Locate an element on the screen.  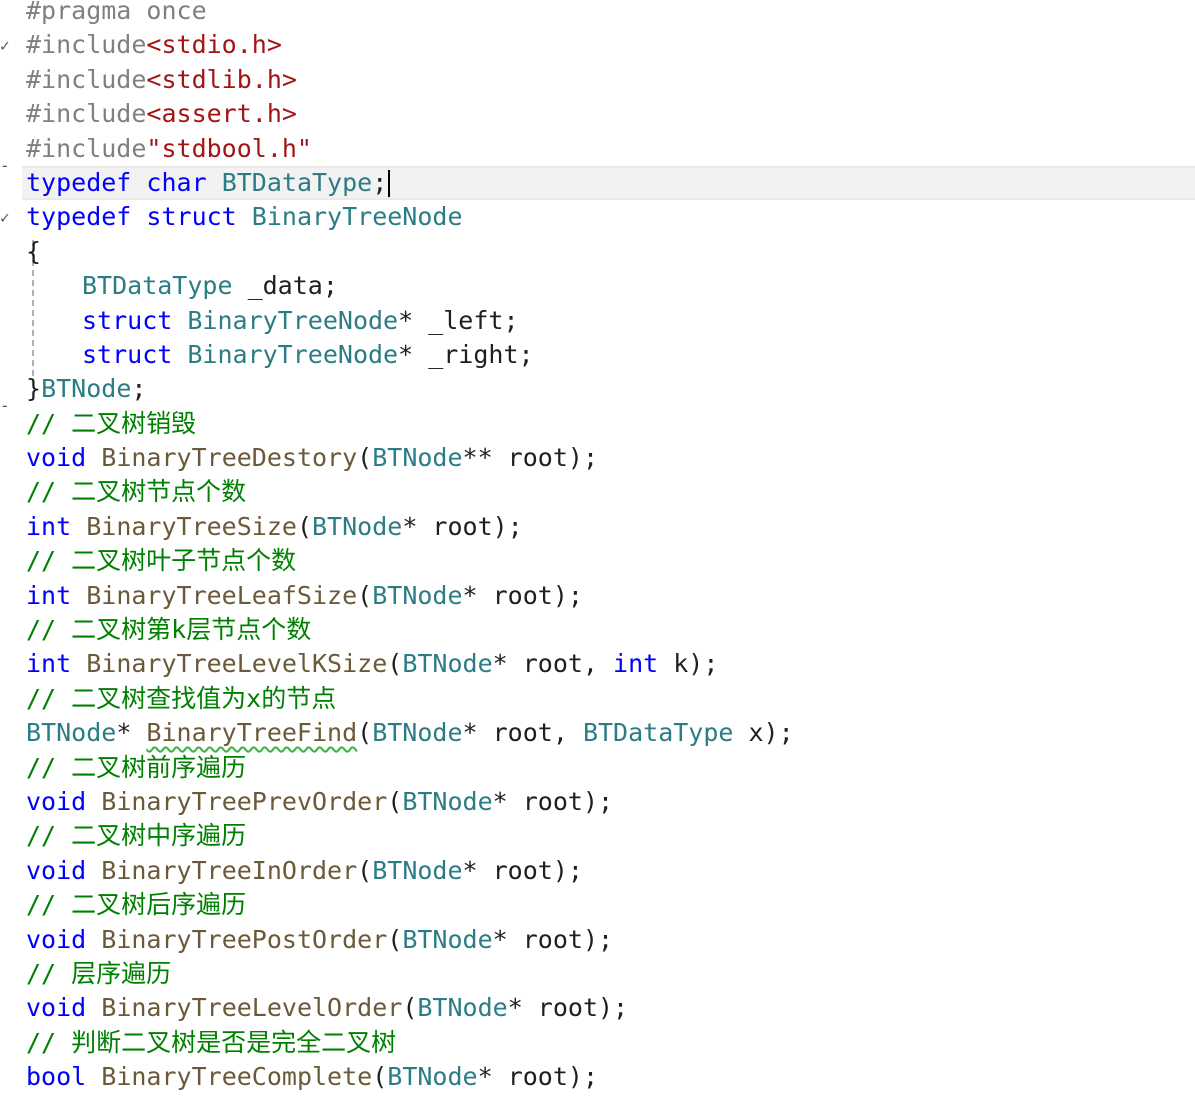
code-line: void BinaryTreePostOrder(BTNode* root); is located at coordinates (610, 940).